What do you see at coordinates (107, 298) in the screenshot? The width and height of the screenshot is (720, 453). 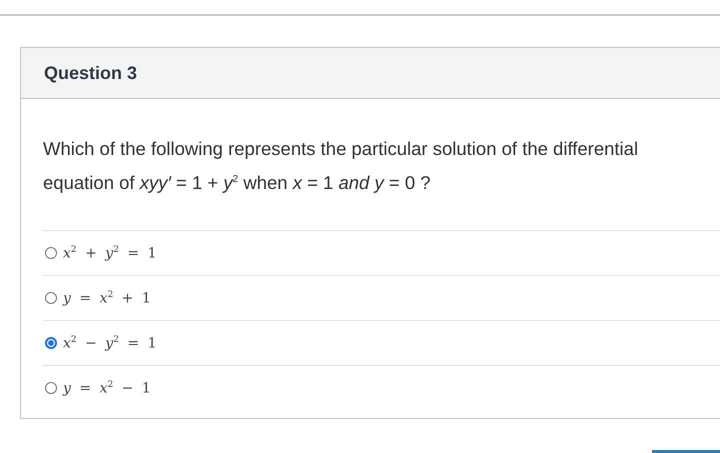 I see `answer-option: y = x$^{2}$ + 1` at bounding box center [107, 298].